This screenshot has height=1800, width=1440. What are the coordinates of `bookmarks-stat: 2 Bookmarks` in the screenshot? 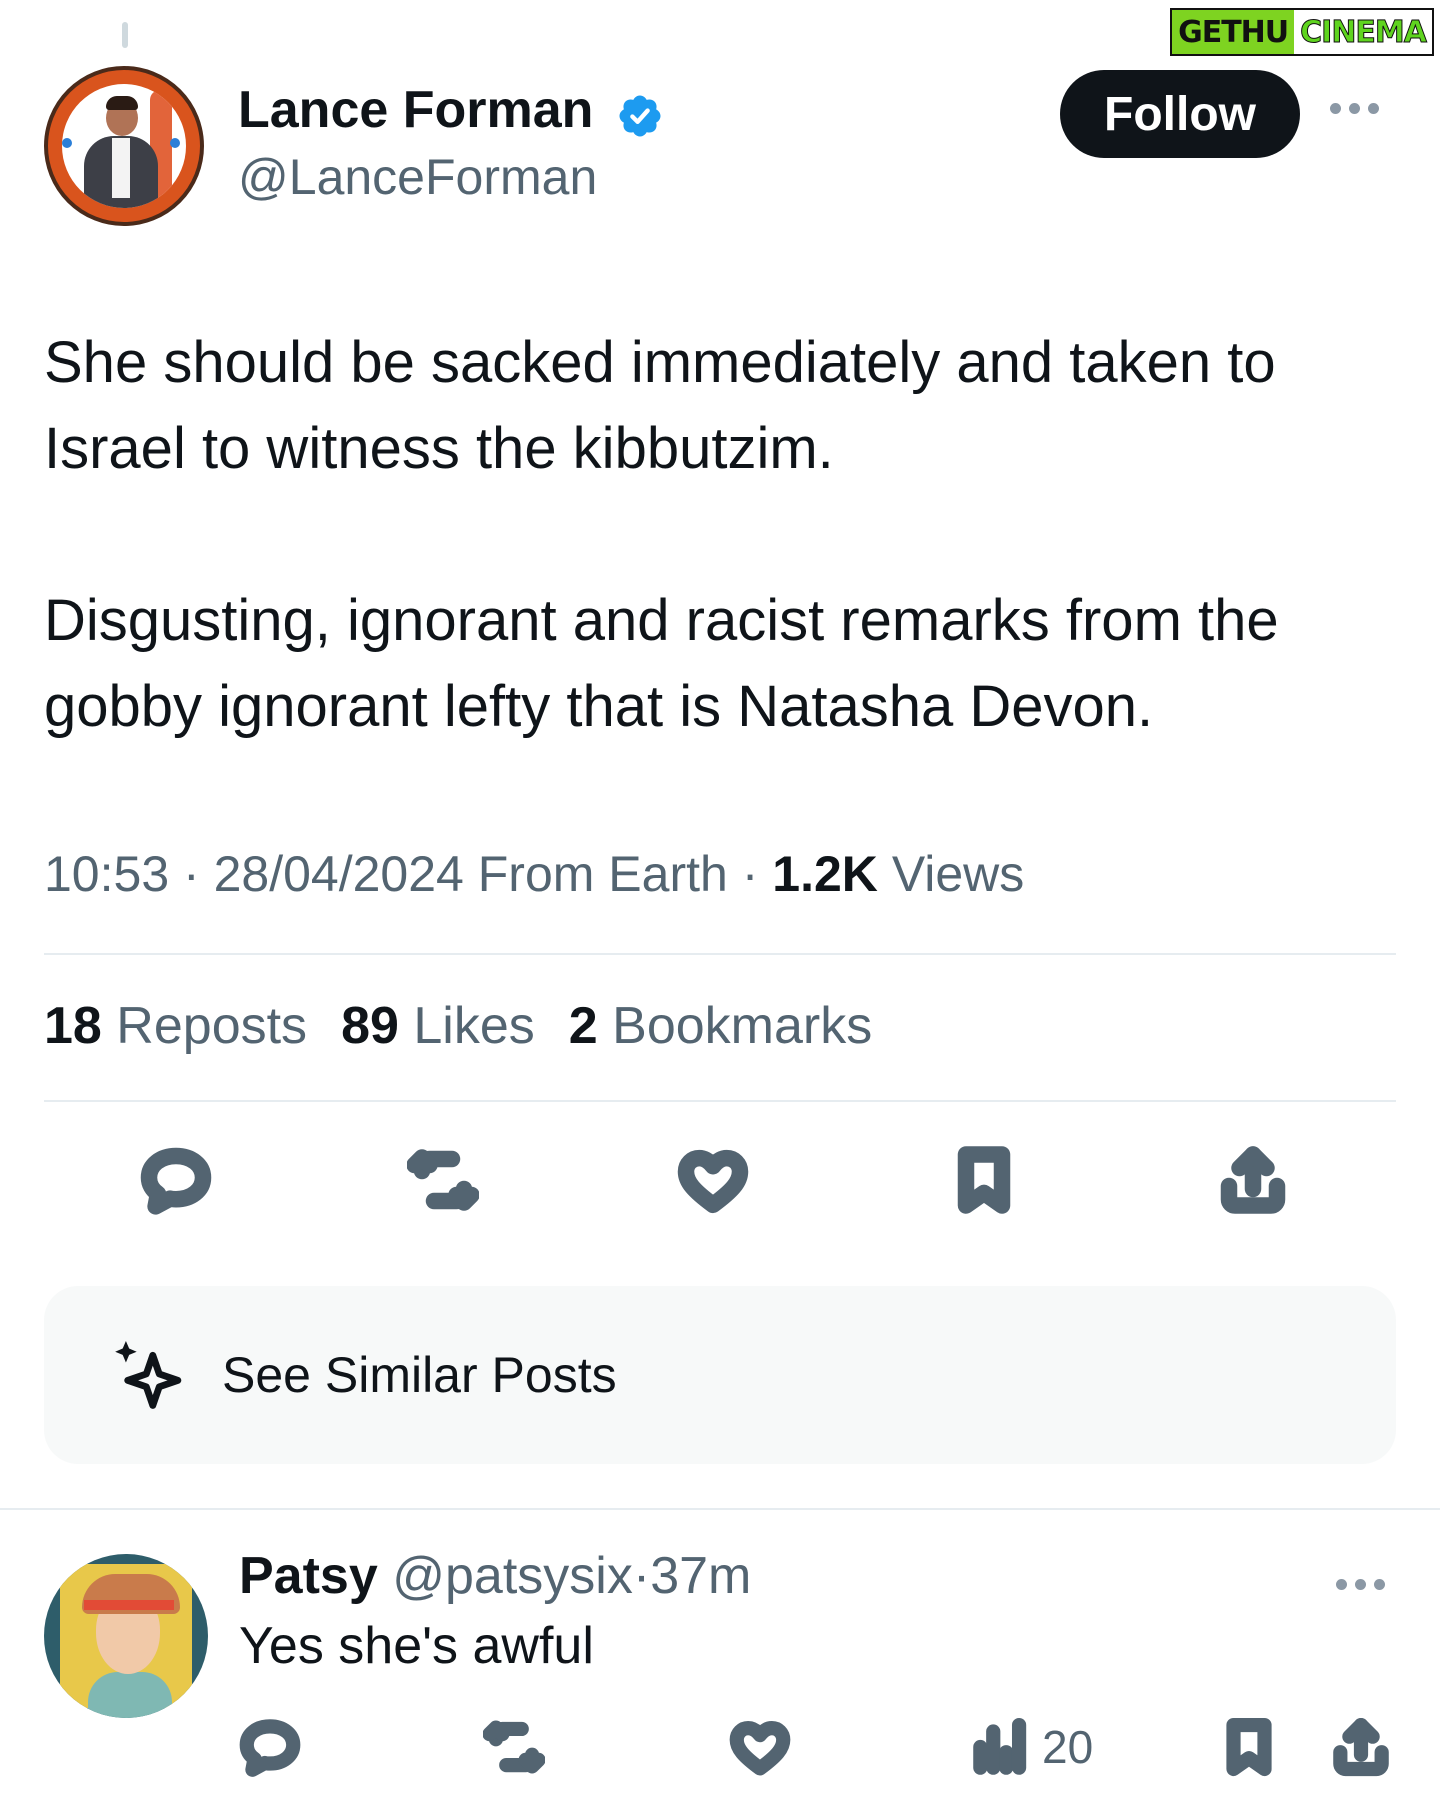 It's located at (720, 1026).